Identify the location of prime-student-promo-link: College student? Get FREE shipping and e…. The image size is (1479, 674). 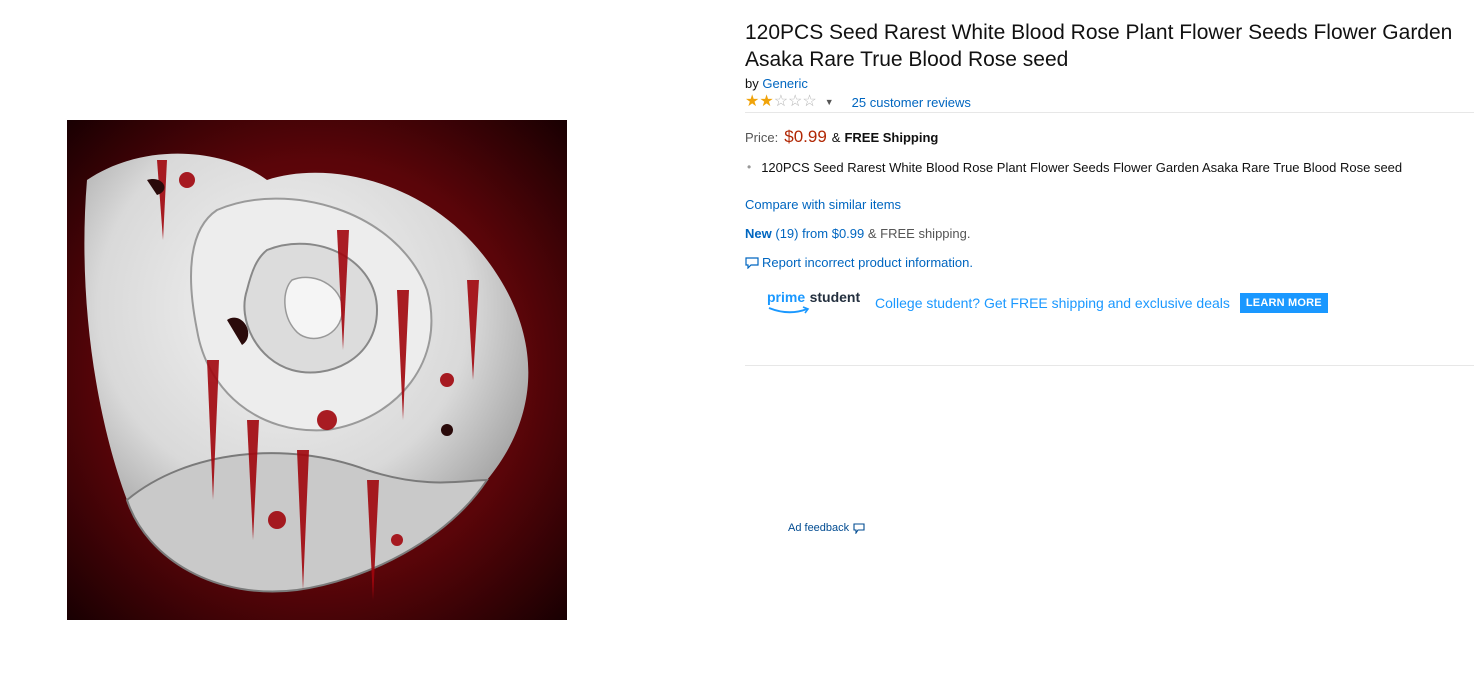
(1052, 303).